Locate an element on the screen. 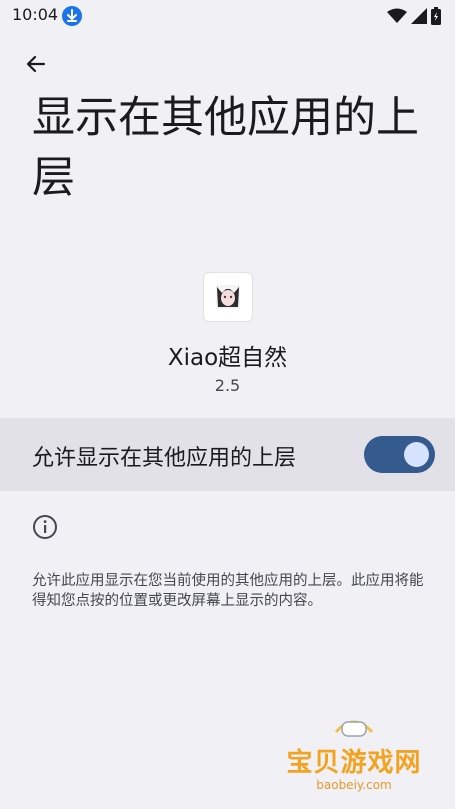  info-icon is located at coordinates (45, 527).